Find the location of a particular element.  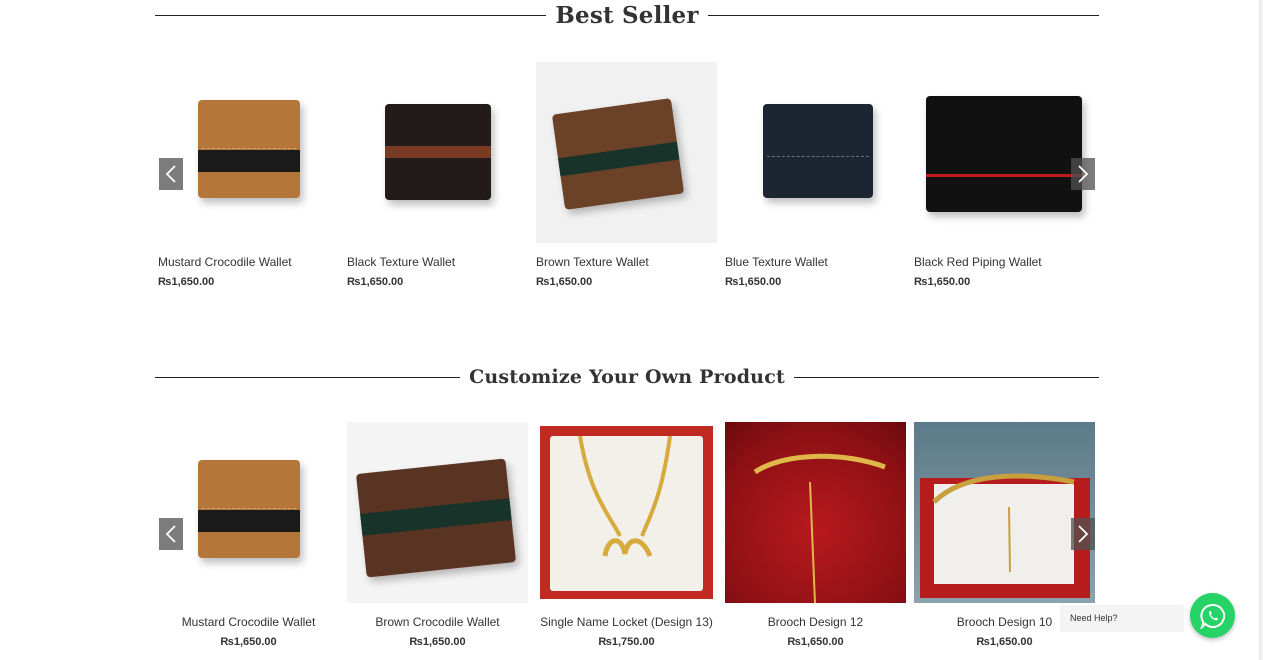

brown-texture-wallet-image is located at coordinates (618, 154).